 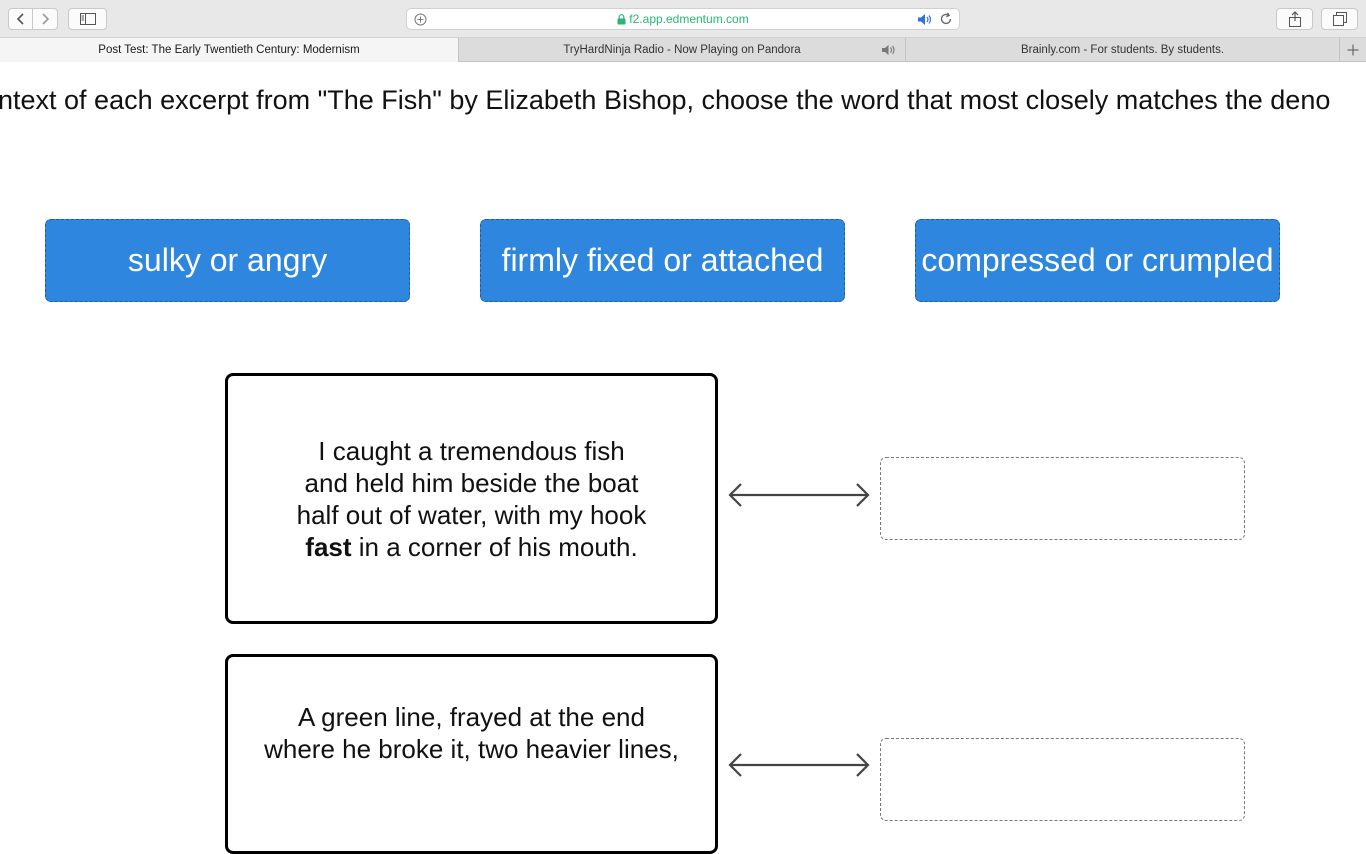 I want to click on back-button, so click(x=20, y=19).